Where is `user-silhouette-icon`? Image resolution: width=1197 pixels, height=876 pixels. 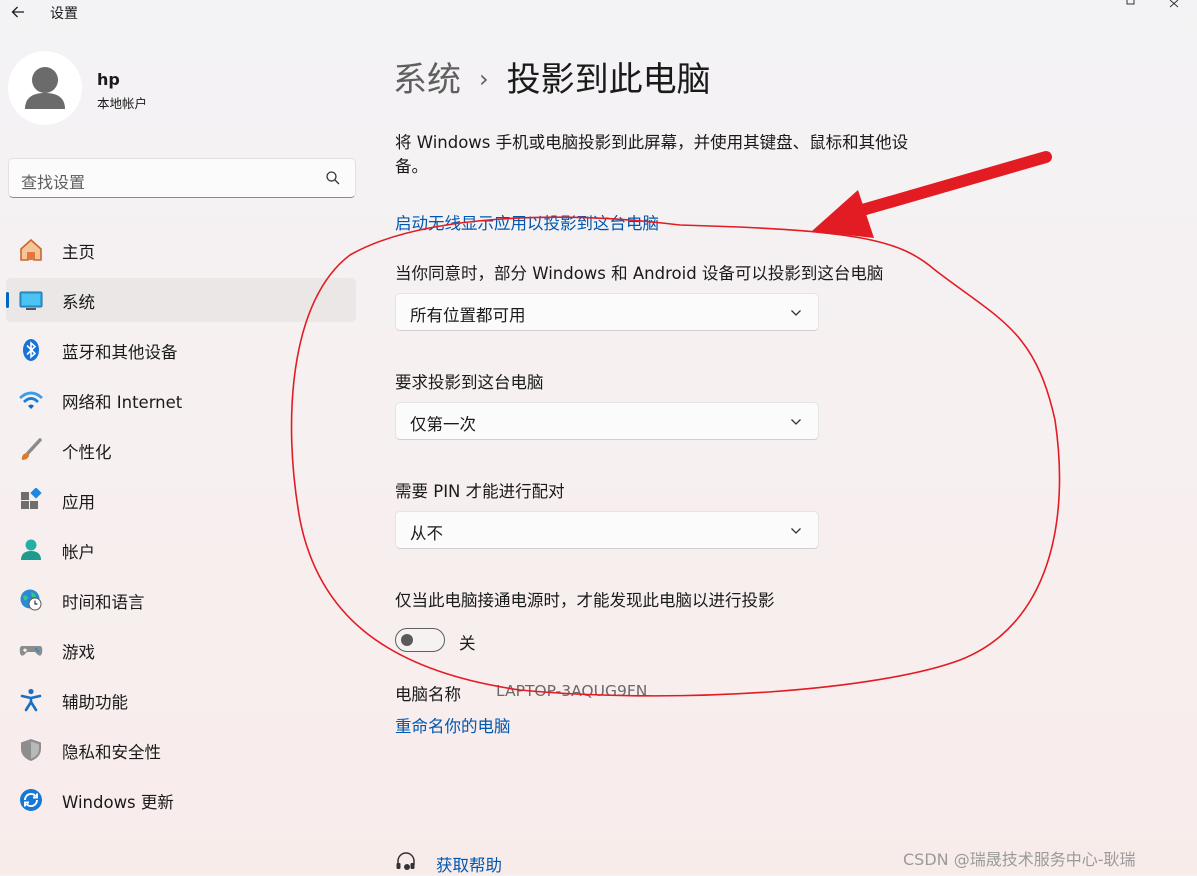 user-silhouette-icon is located at coordinates (45, 88).